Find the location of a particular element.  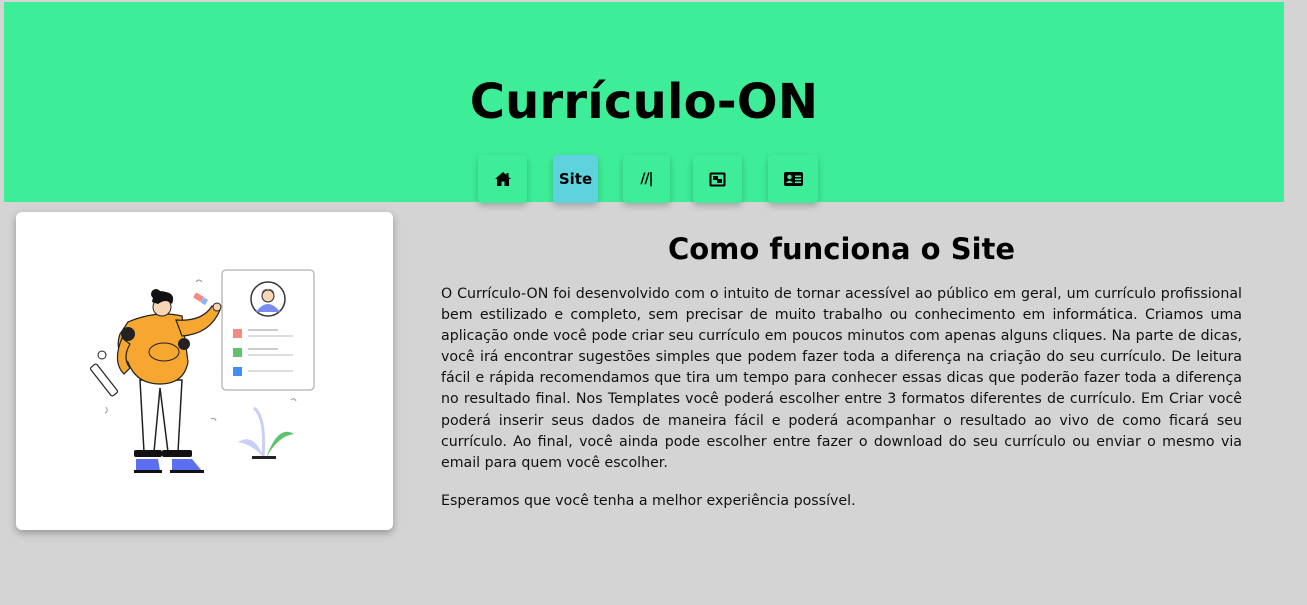

nav-site-button: Site is located at coordinates (575, 179).